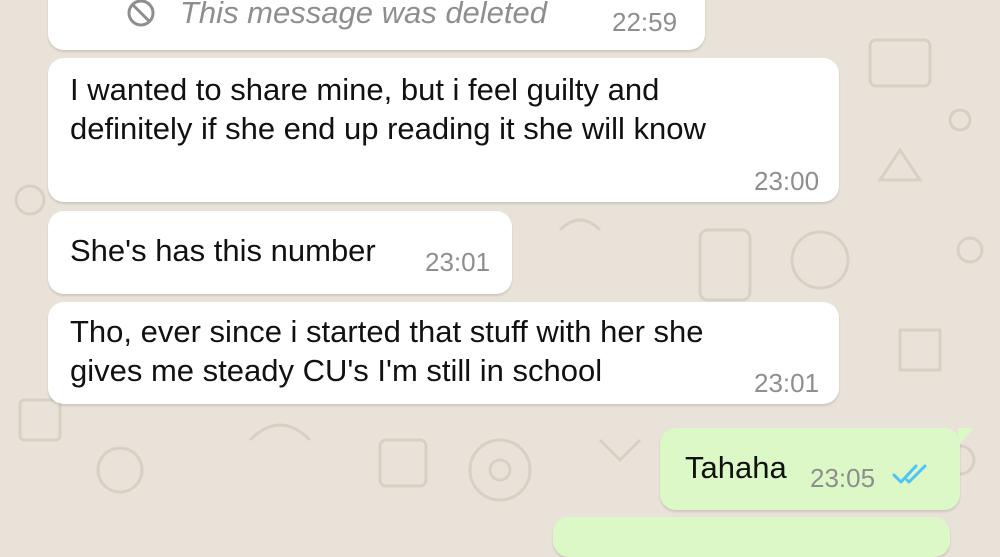 The image size is (1000, 557). I want to click on double-check-icon, so click(909, 474).